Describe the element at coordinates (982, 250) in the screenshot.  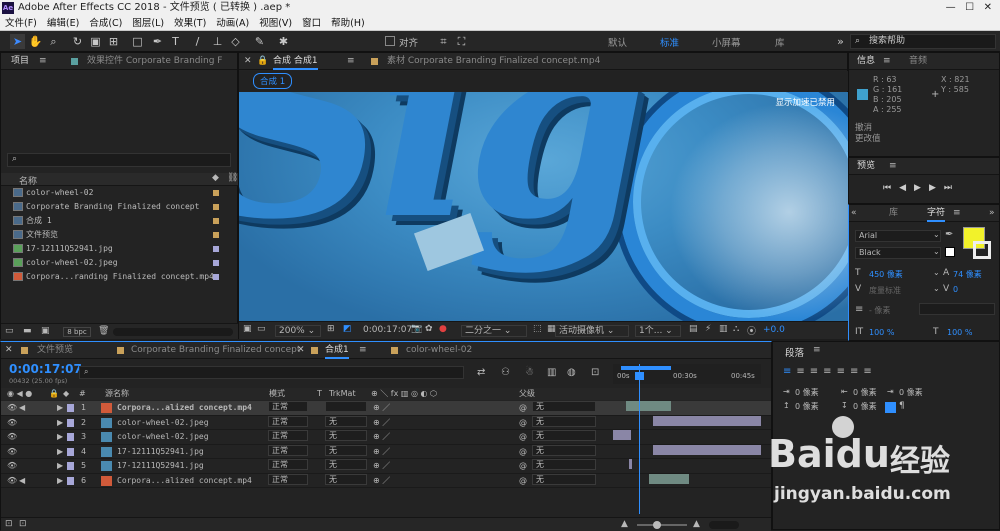
I see `stroke-color-swatch` at that location.